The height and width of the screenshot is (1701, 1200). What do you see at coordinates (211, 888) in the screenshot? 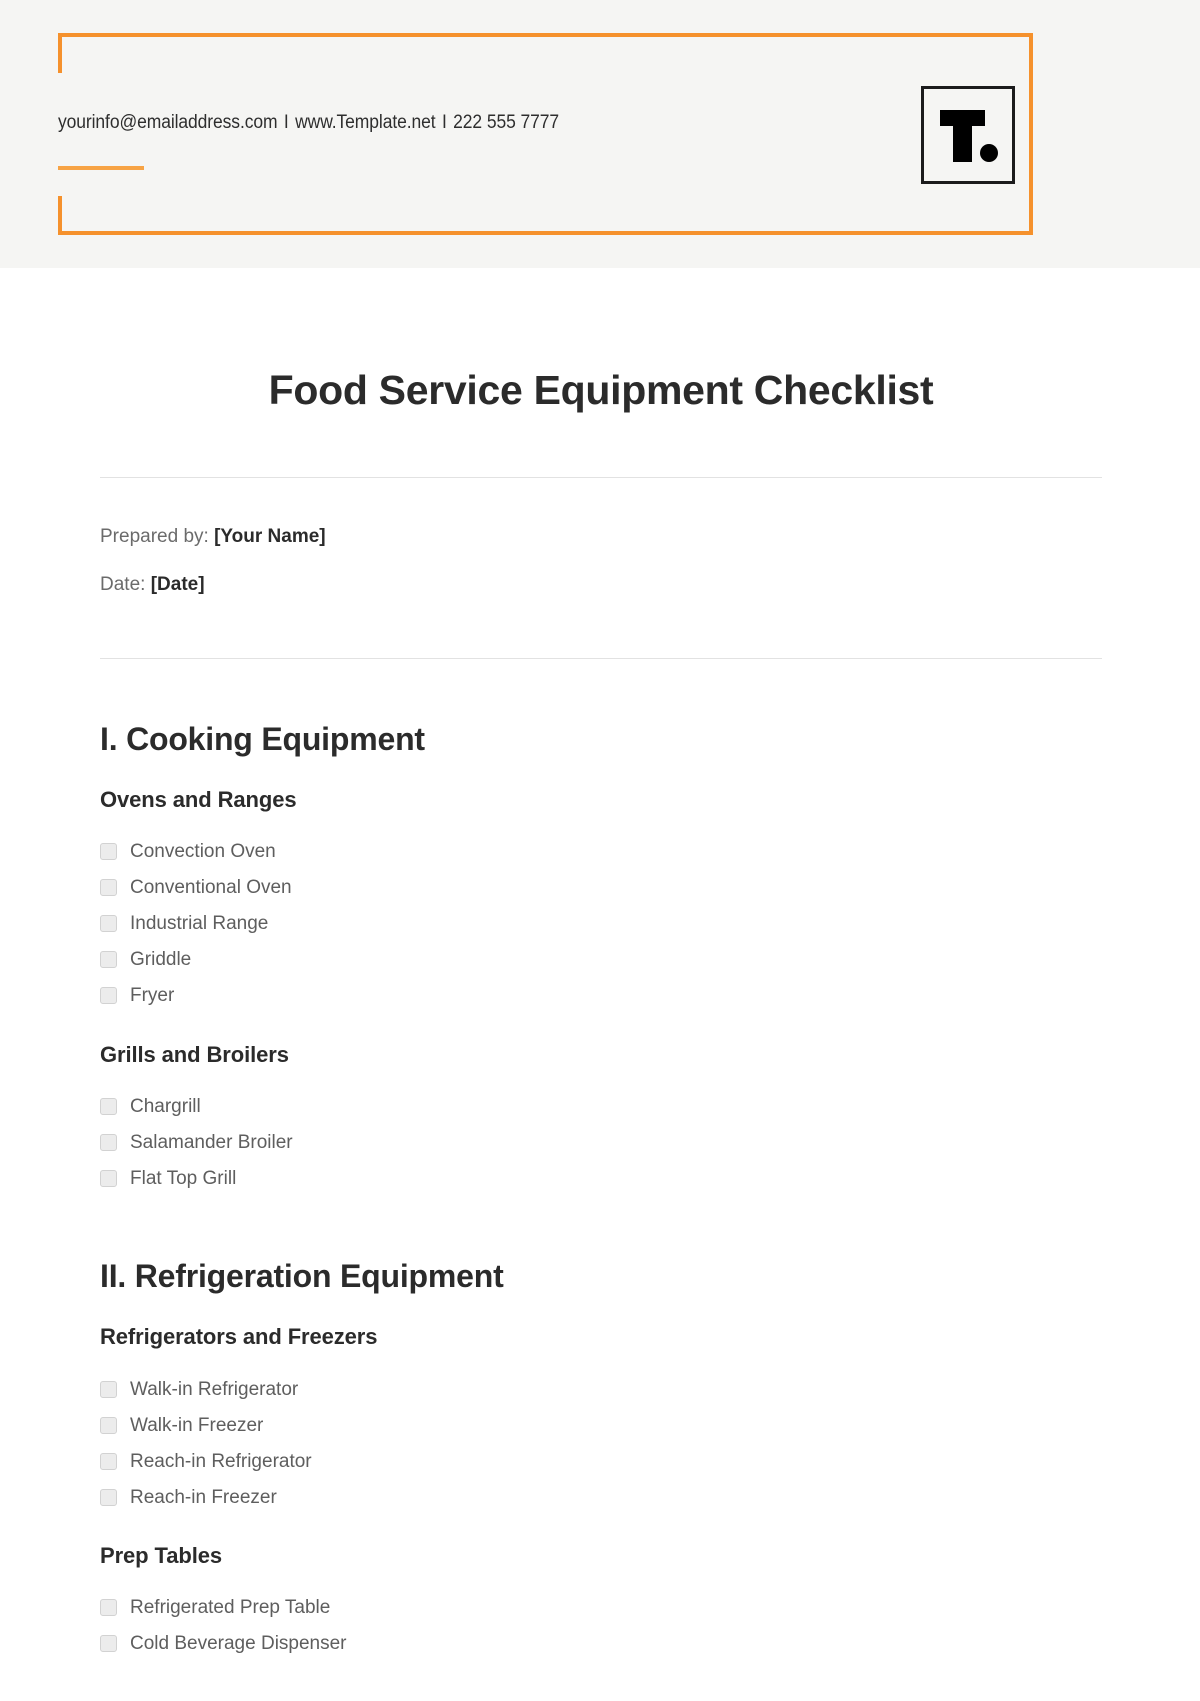
I see `list-item-label: Conventional Oven` at bounding box center [211, 888].